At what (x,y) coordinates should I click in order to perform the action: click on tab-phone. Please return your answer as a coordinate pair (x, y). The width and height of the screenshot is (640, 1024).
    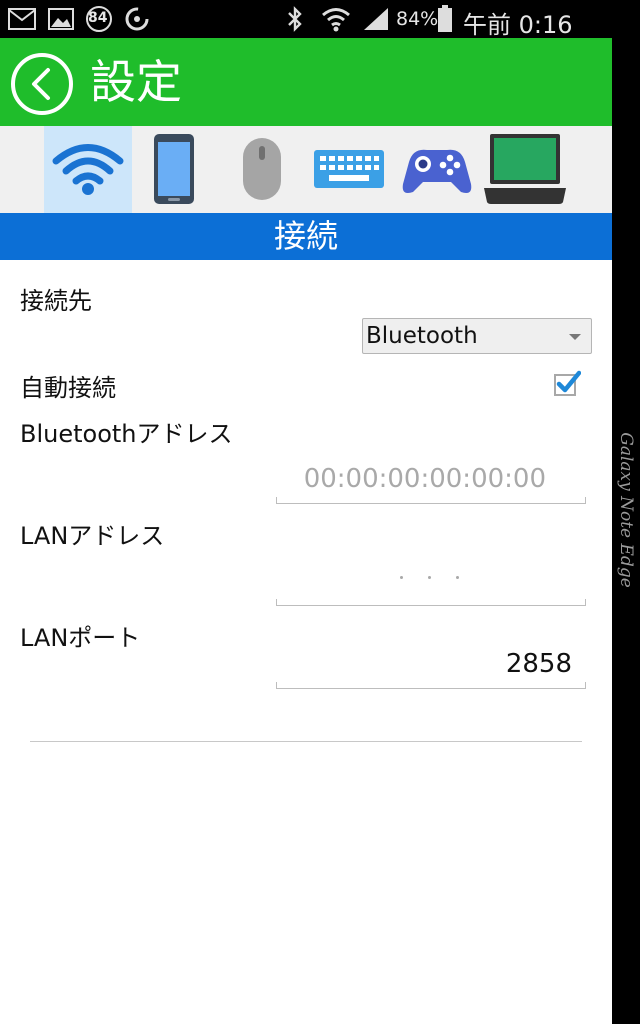
    Looking at the image, I should click on (174, 169).